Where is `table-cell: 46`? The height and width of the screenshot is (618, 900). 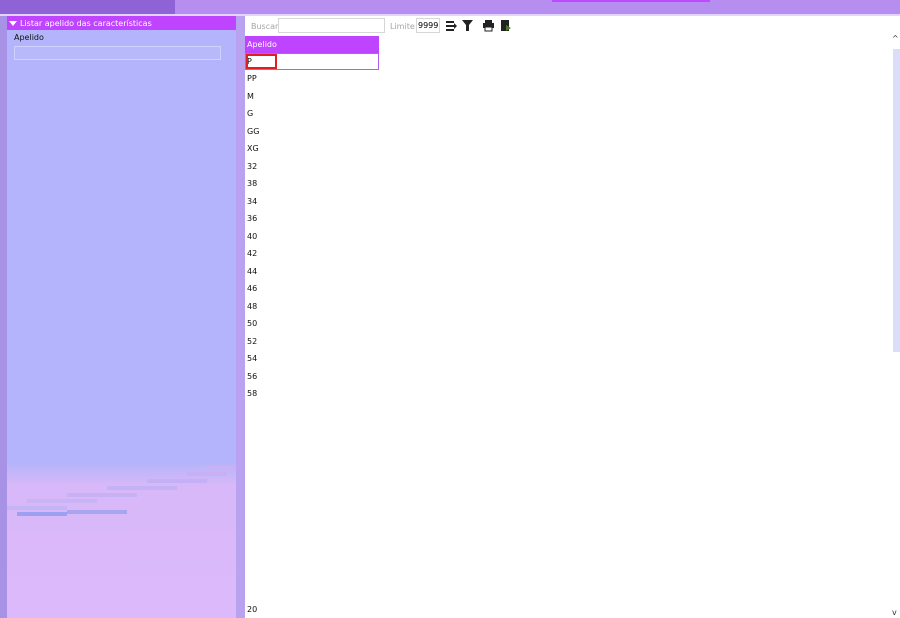
table-cell: 46 is located at coordinates (252, 288).